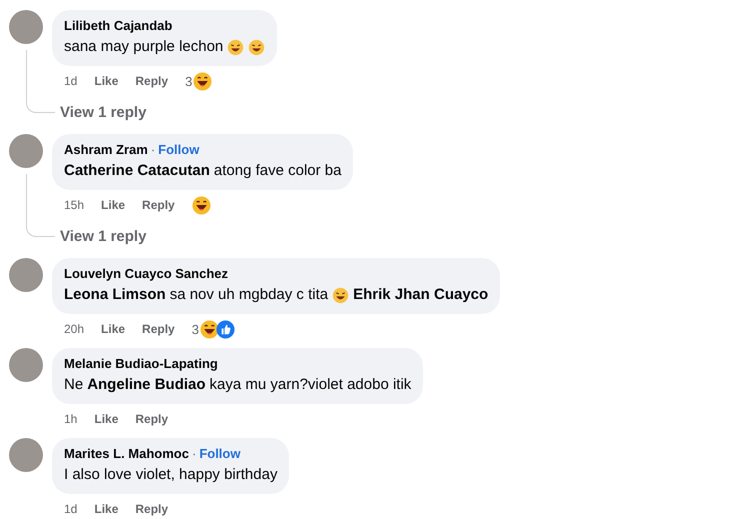  What do you see at coordinates (74, 205) in the screenshot?
I see `timestamp: 15h` at bounding box center [74, 205].